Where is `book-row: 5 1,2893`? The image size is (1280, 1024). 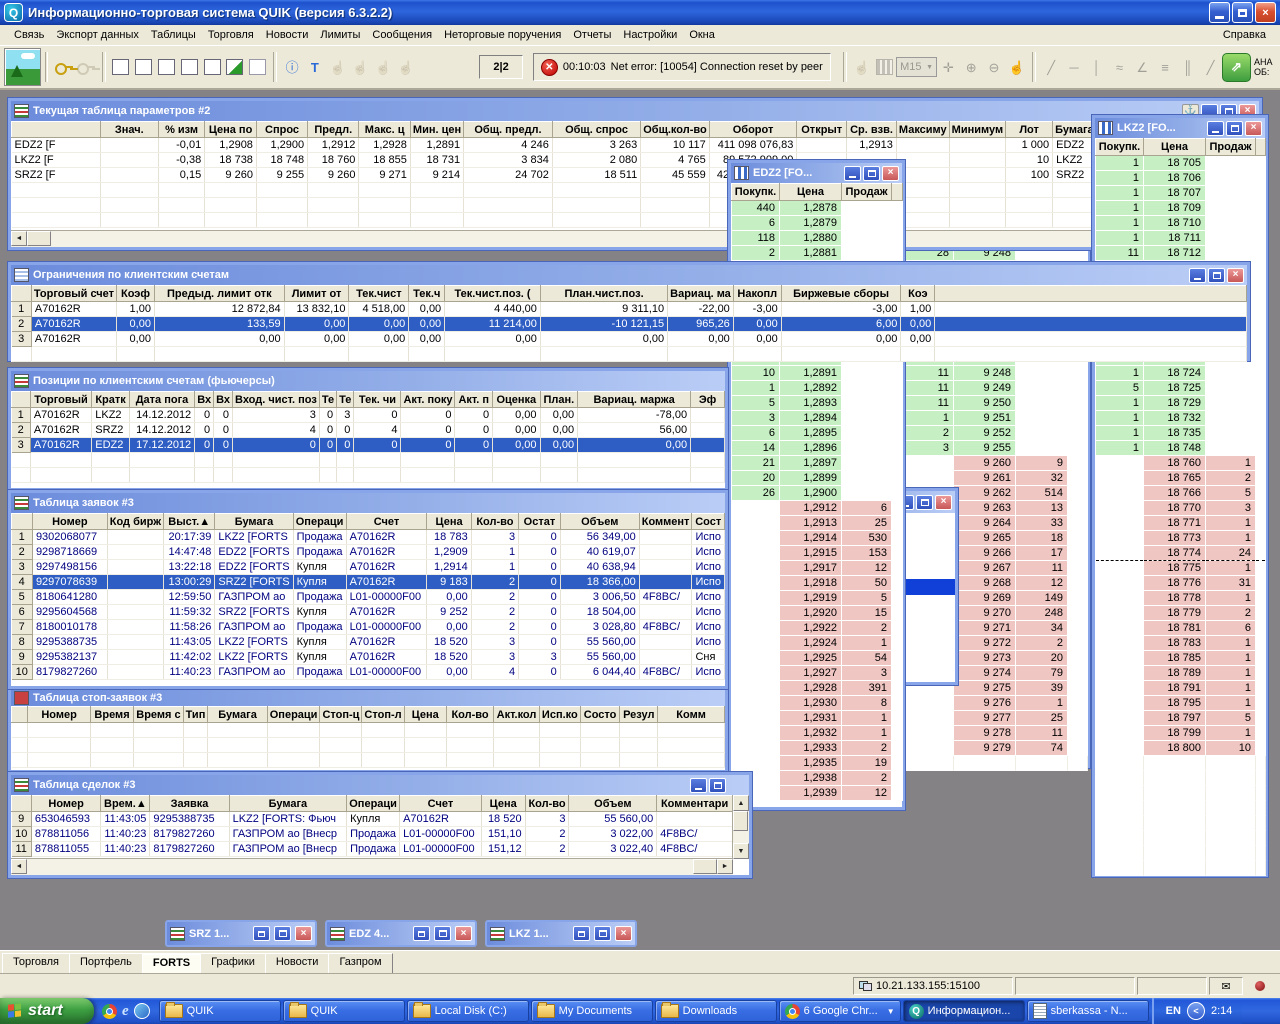
book-row: 5 1,2893 is located at coordinates (817, 403).